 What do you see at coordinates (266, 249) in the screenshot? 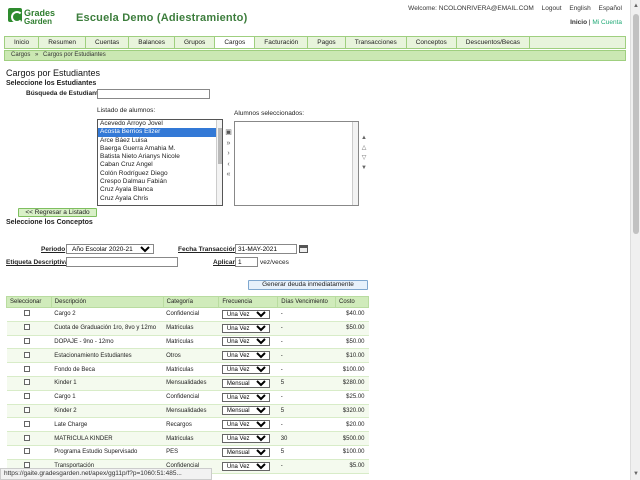
I see `fecha-input` at bounding box center [266, 249].